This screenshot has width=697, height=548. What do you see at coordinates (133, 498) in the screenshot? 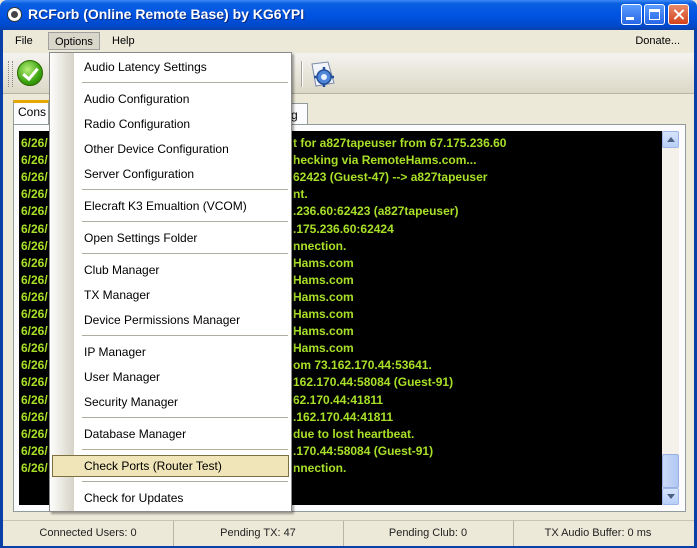
I see `menu-item-check-updates: Check for Updates` at bounding box center [133, 498].